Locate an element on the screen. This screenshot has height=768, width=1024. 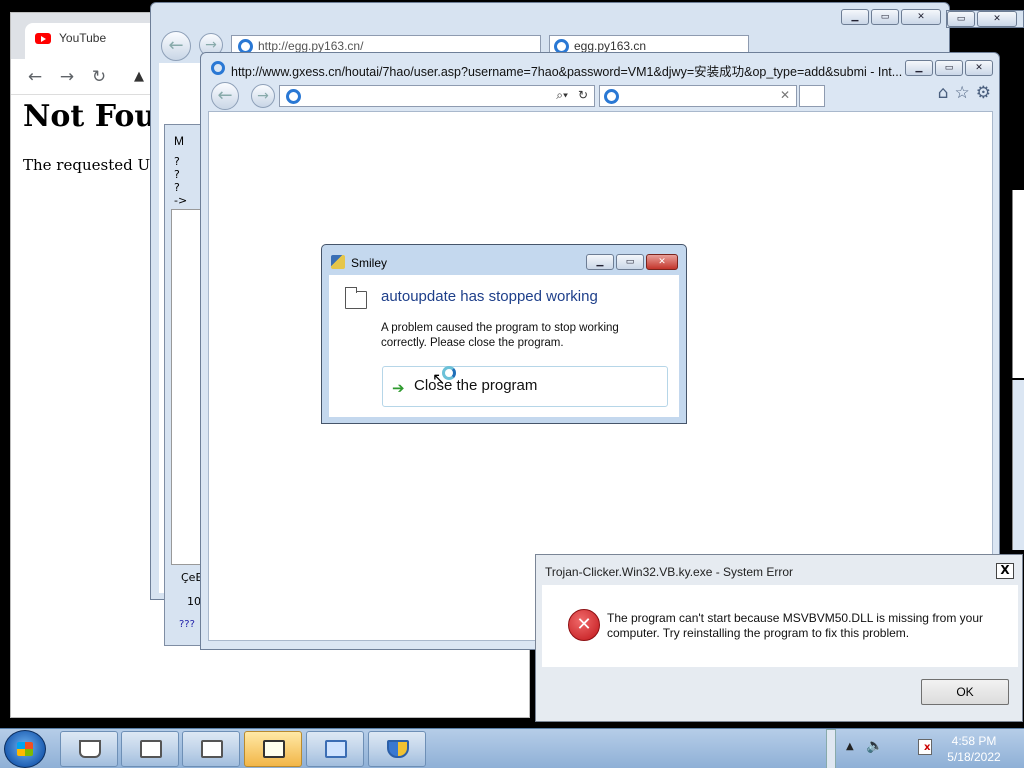
m-lines: ? ? ? -> is located at coordinates (180, 181).